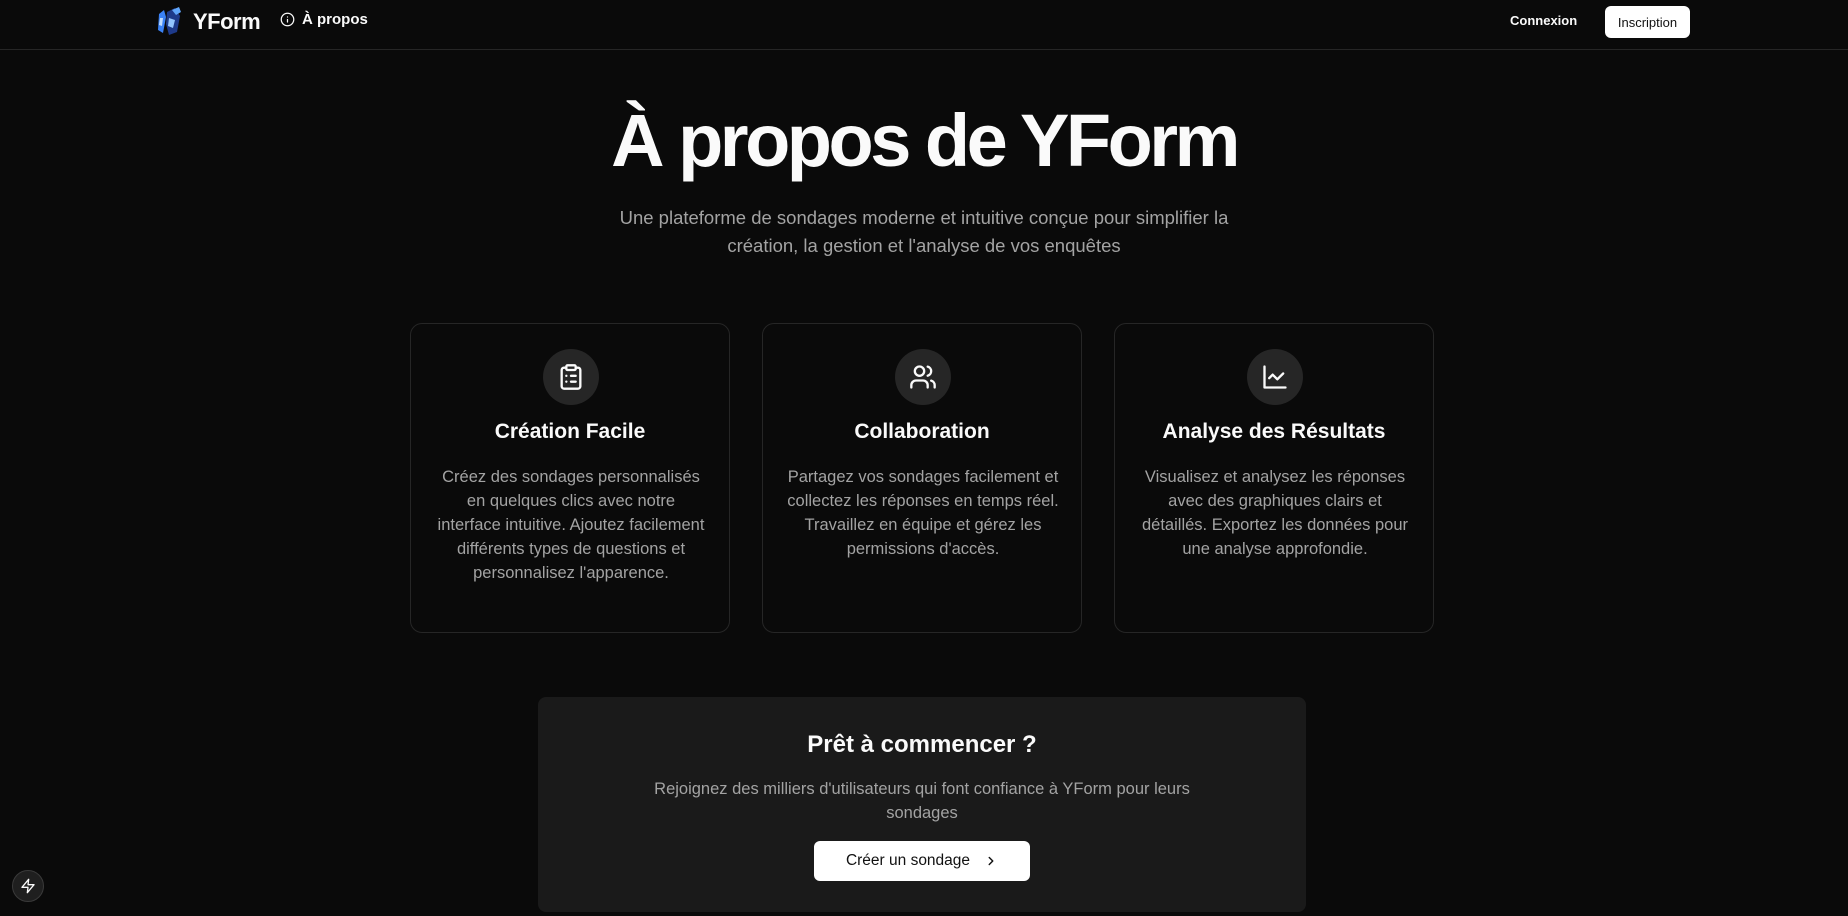 Image resolution: width=1848 pixels, height=916 pixels. What do you see at coordinates (922, 431) in the screenshot?
I see `feature-title: Collaboration` at bounding box center [922, 431].